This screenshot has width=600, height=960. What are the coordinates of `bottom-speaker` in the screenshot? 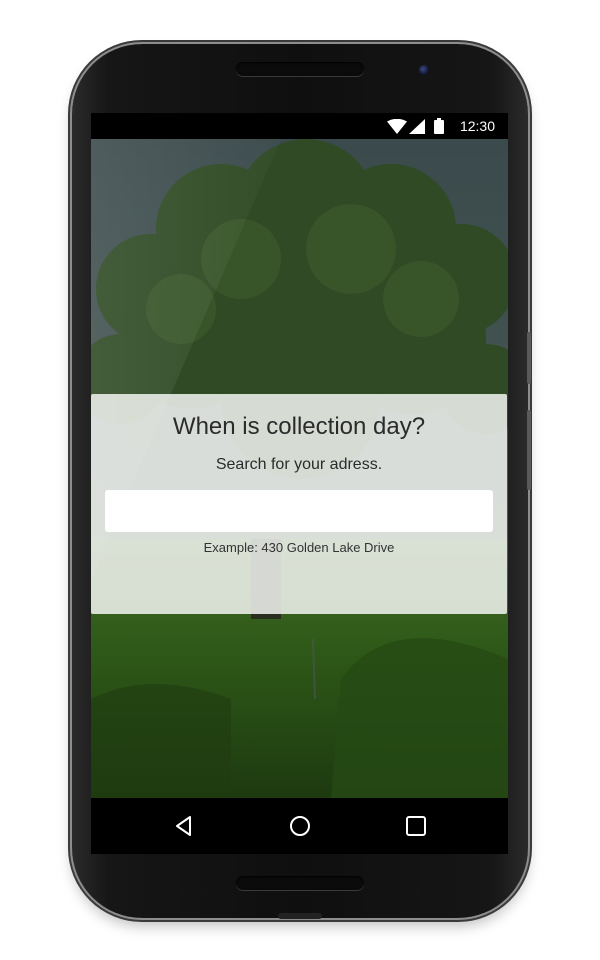 It's located at (300, 883).